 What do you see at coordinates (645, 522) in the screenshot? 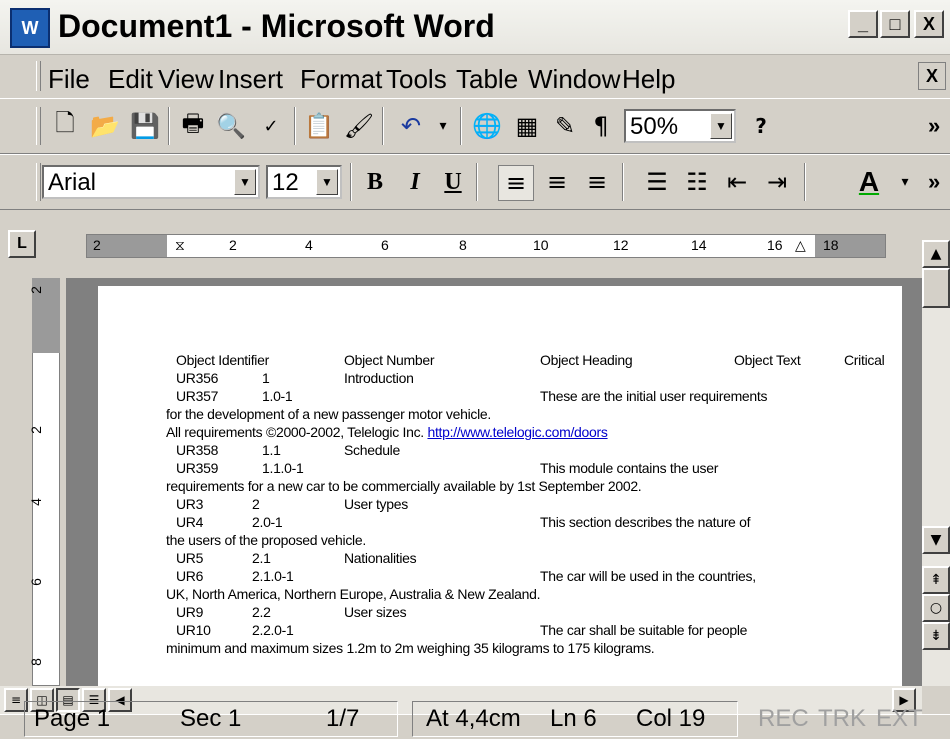
I see `row-text: This section describes the nature of` at bounding box center [645, 522].